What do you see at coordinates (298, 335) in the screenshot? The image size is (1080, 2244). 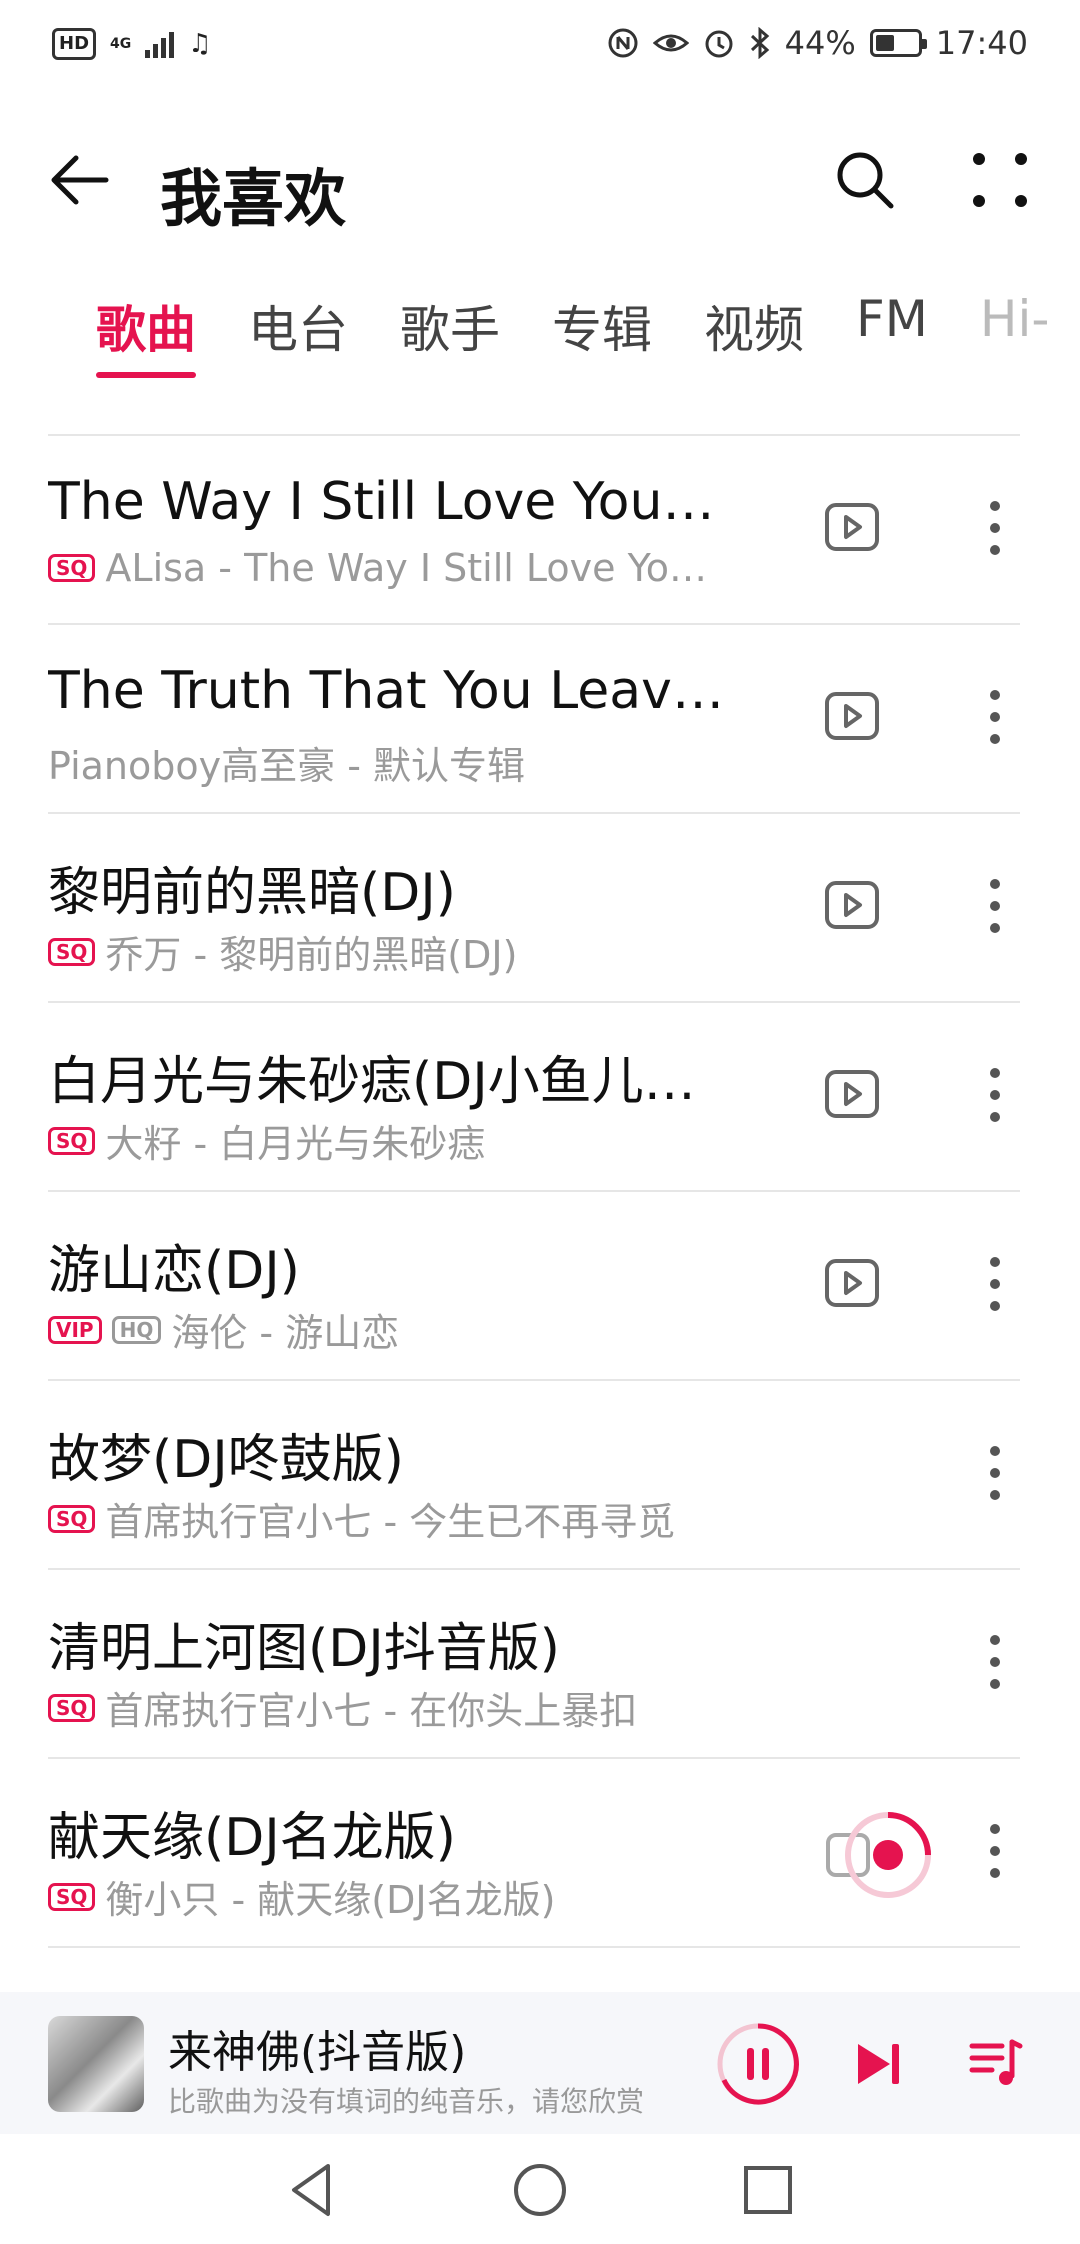 I see `tab-radio: 电台` at bounding box center [298, 335].